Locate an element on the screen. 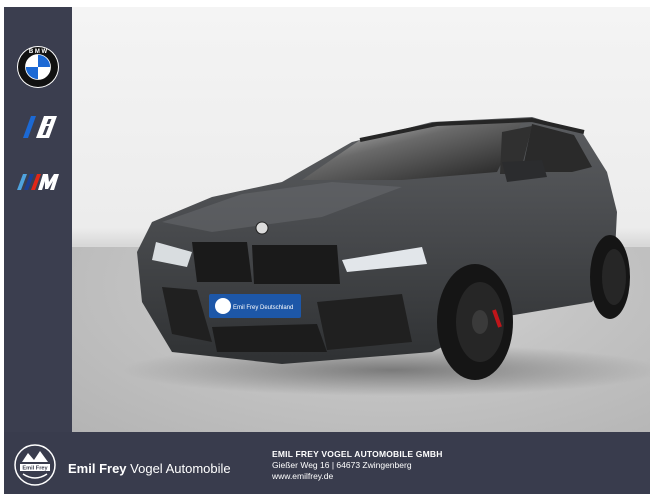 This screenshot has height=500, width=653. bumper-vent-right is located at coordinates (364, 322).